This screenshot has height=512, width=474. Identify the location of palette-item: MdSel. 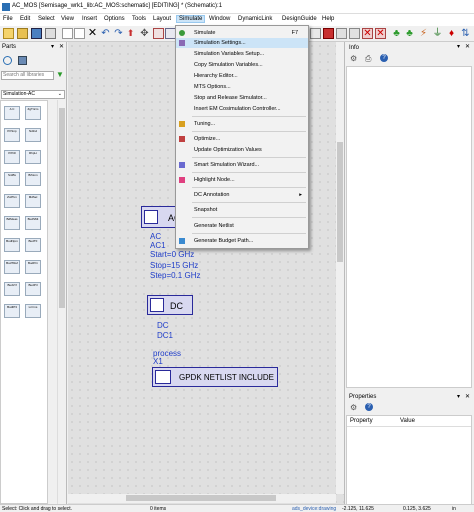
(33, 201).